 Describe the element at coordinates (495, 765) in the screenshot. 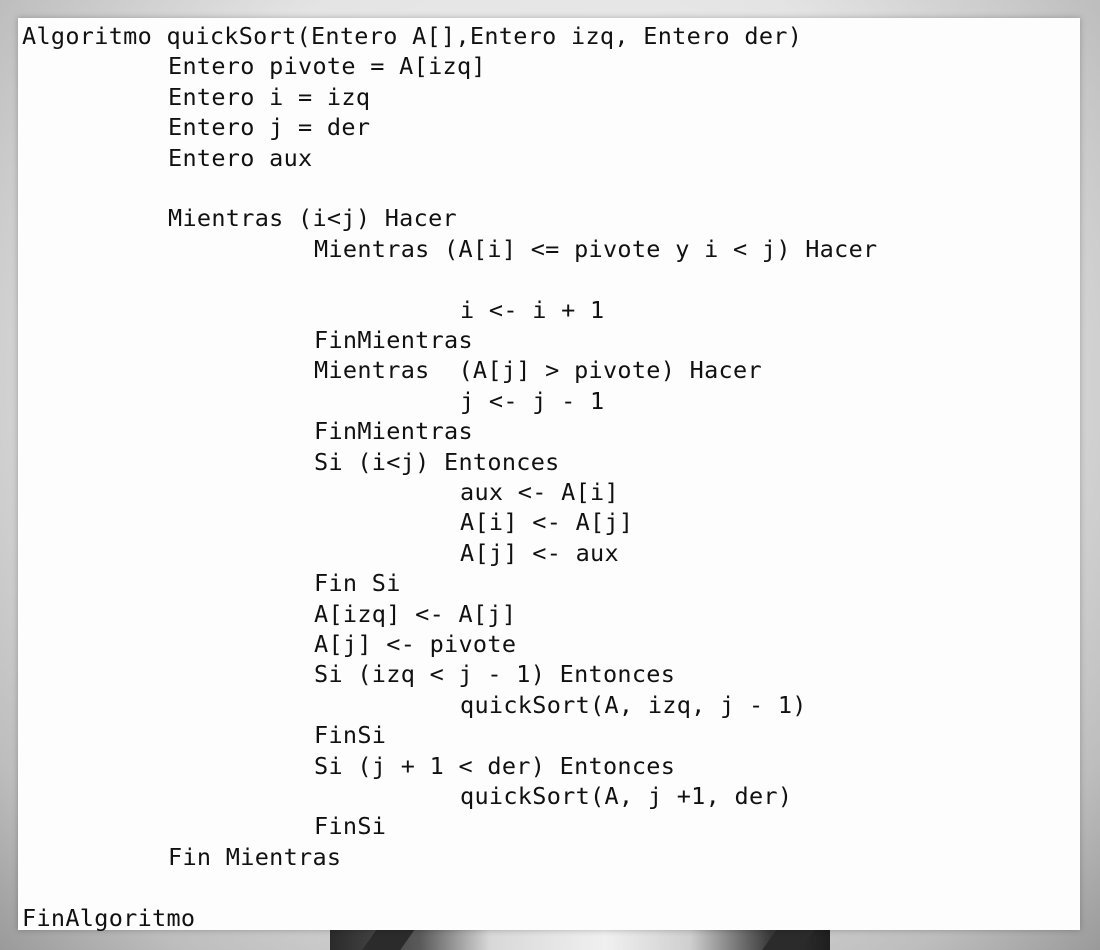

I see `code-line: Si (j + 1 < der) Entonces` at that location.